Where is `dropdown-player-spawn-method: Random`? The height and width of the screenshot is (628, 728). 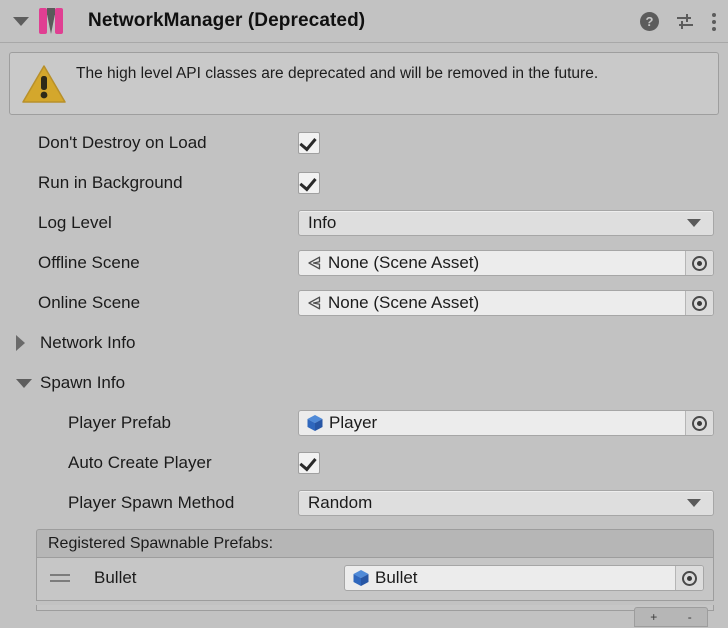
dropdown-player-spawn-method: Random is located at coordinates (506, 503).